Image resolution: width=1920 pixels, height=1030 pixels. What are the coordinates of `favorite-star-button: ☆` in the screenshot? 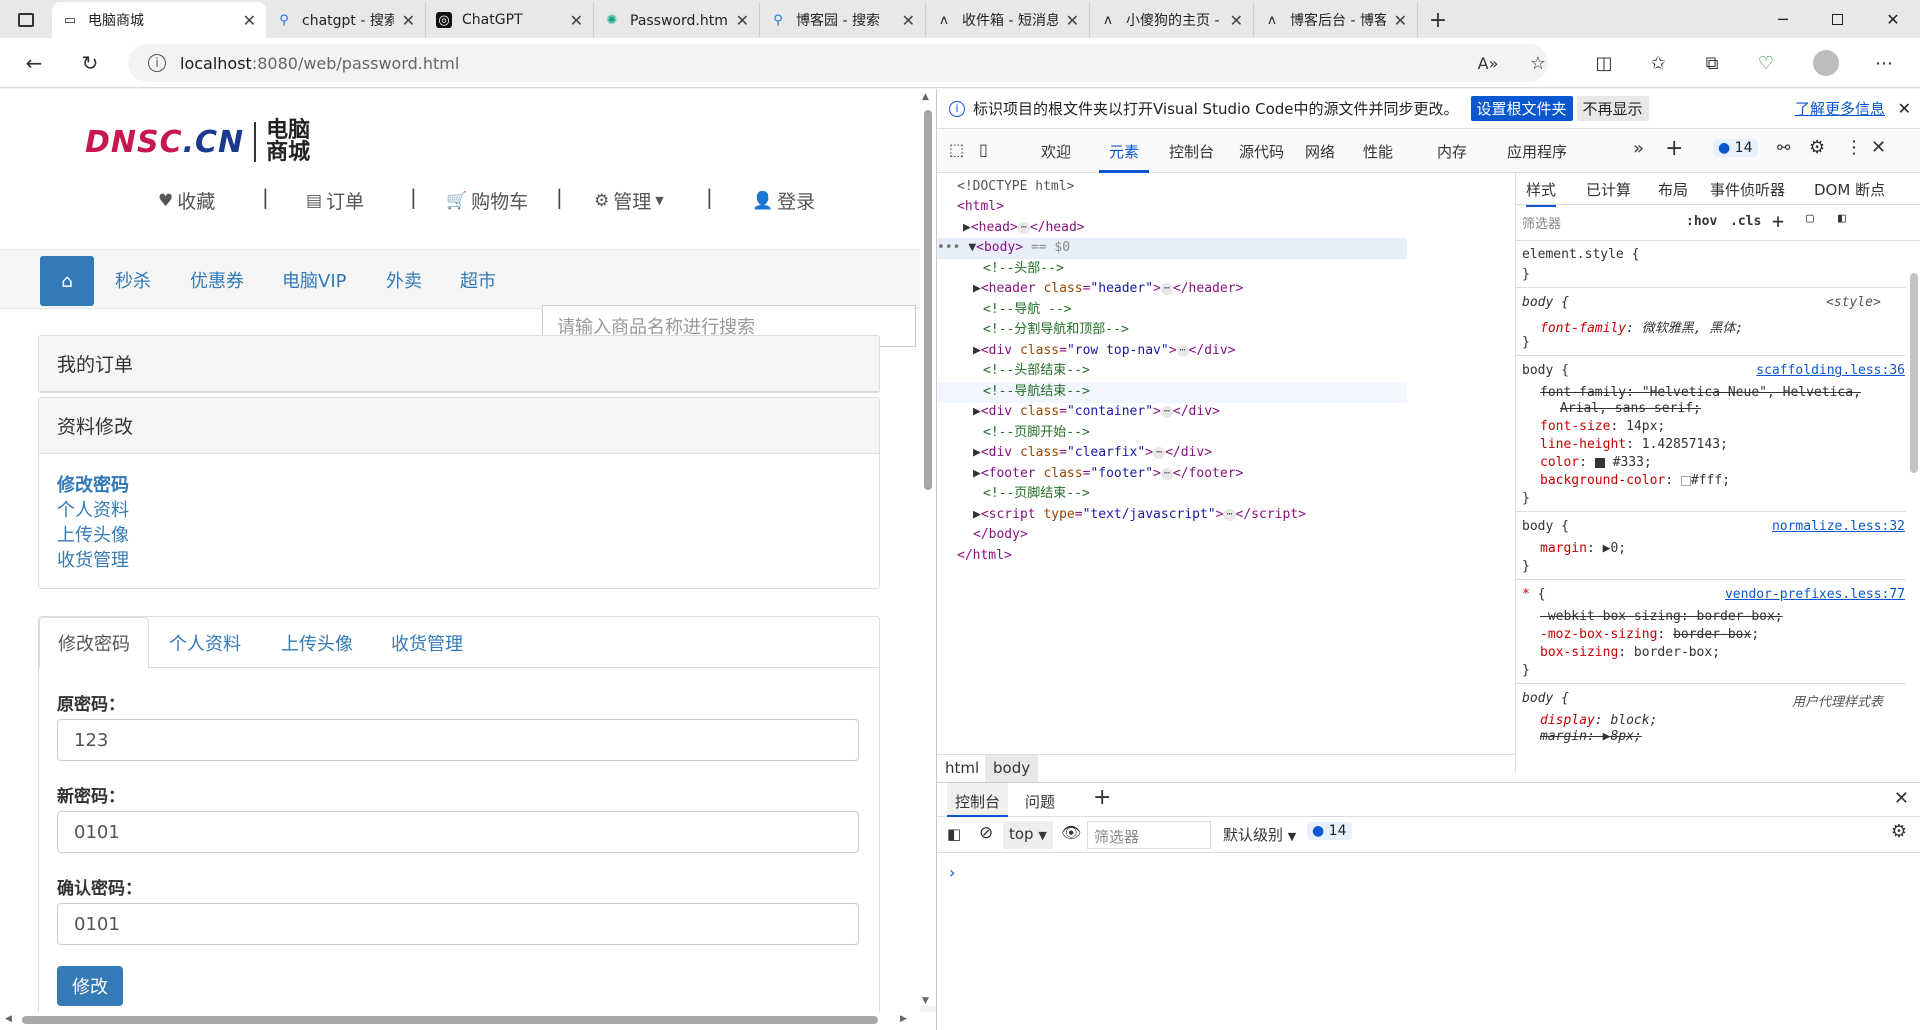 It's located at (1538, 63).